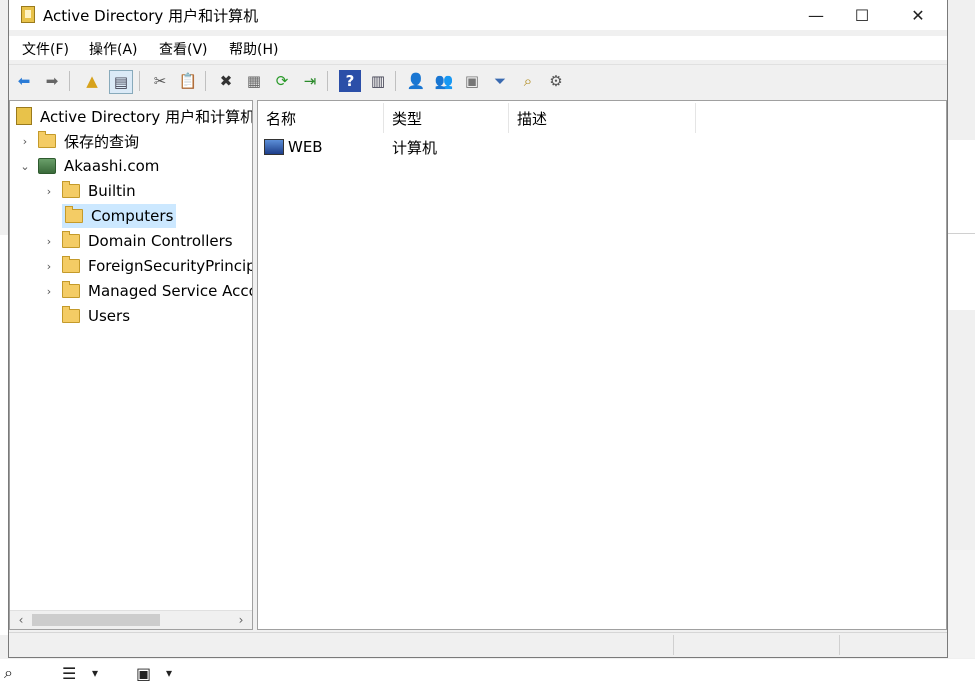 Image resolution: width=975 pixels, height=685 pixels. Describe the element at coordinates (416, 81) in the screenshot. I see `new-user-icon: 👤` at that location.